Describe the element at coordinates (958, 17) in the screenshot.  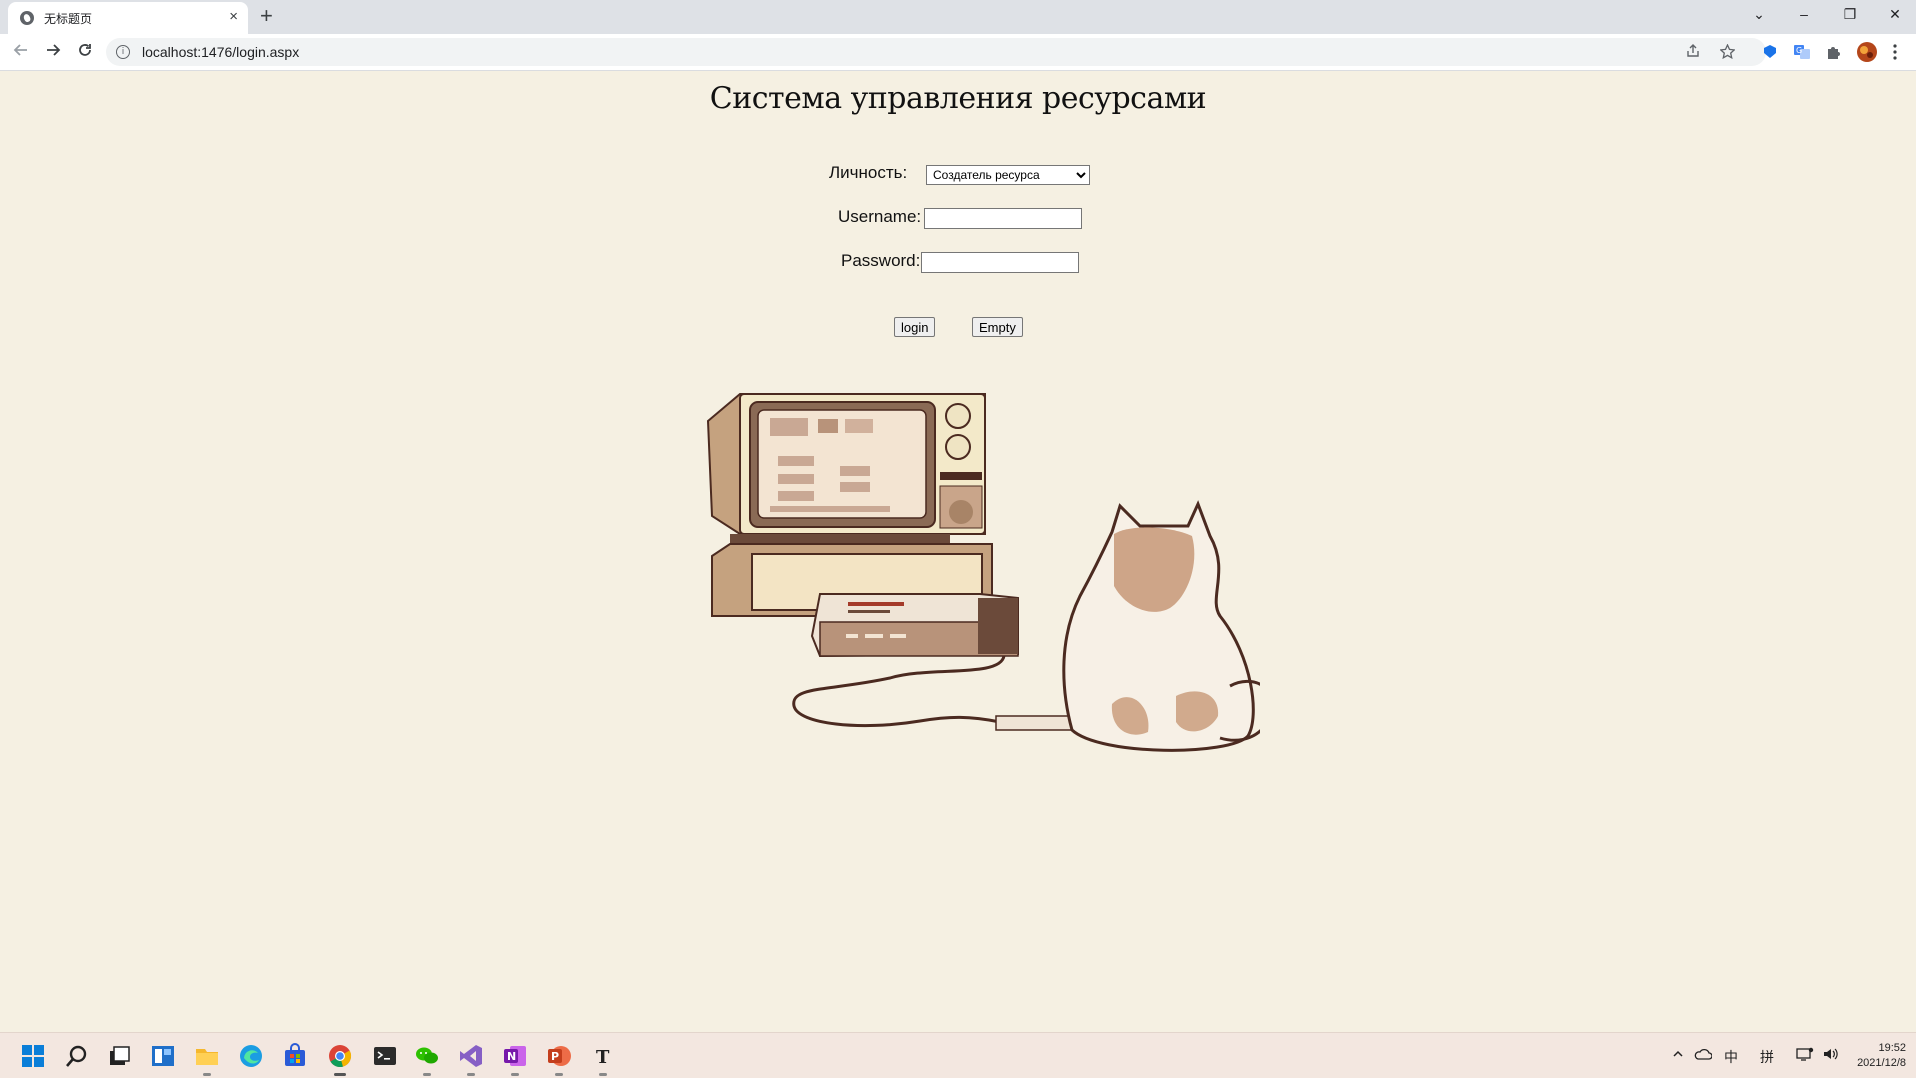
I see `tab-strip: 无标题页 × + ⌄ – ❐ ✕` at that location.